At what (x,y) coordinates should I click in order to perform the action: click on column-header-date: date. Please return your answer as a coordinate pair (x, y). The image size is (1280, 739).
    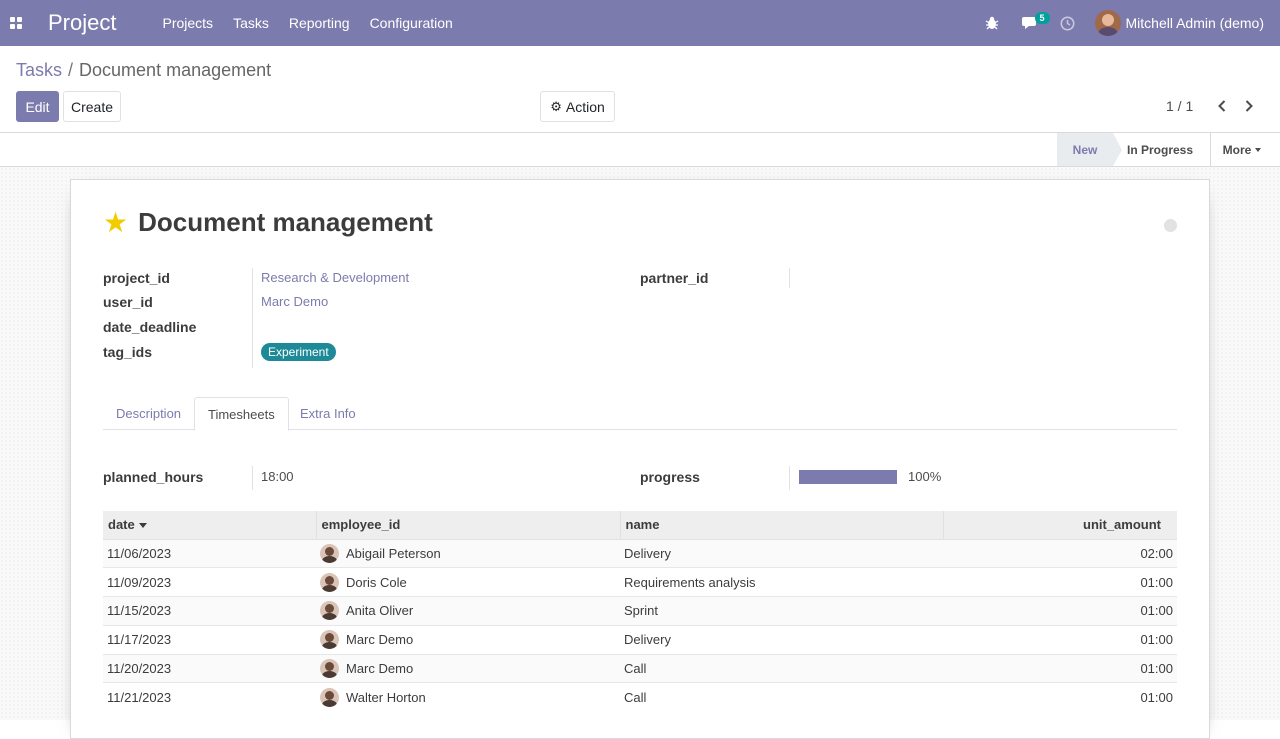
    Looking at the image, I should click on (209, 525).